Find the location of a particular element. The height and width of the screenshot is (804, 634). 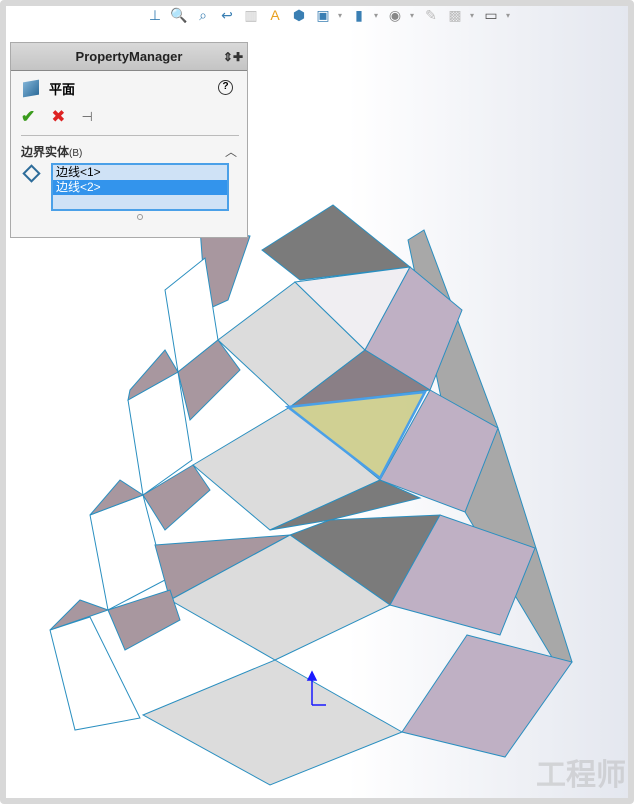

boundary-entities-list: 边线<1> 边线<2> is located at coordinates (140, 187).